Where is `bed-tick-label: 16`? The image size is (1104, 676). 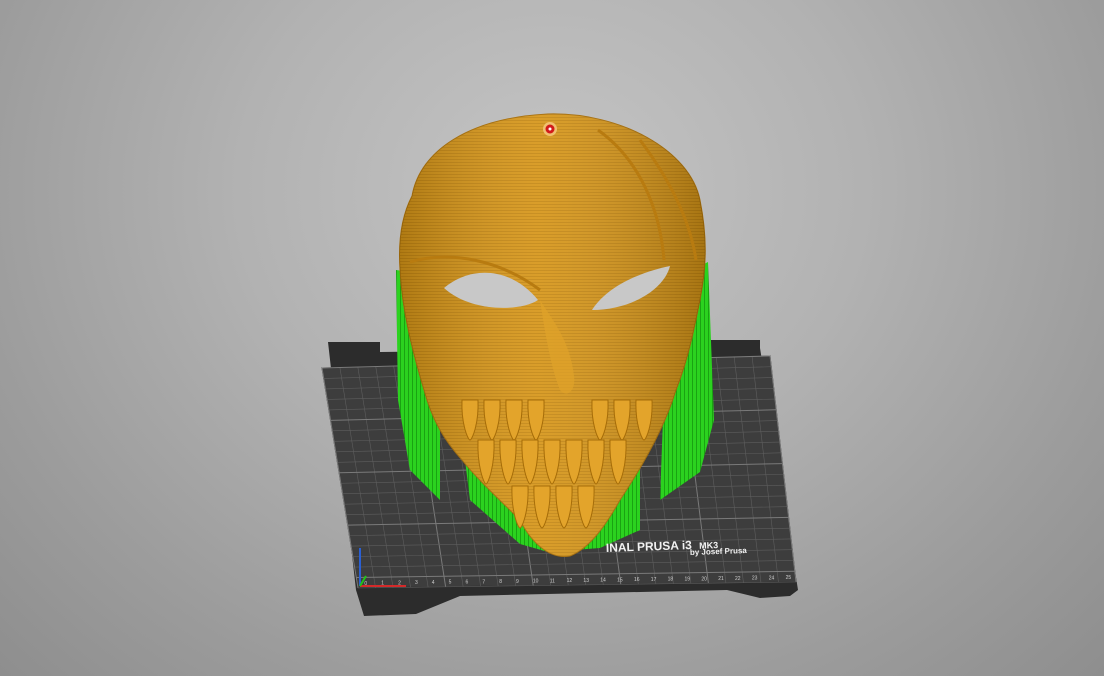
bed-tick-label: 16 is located at coordinates (637, 580).